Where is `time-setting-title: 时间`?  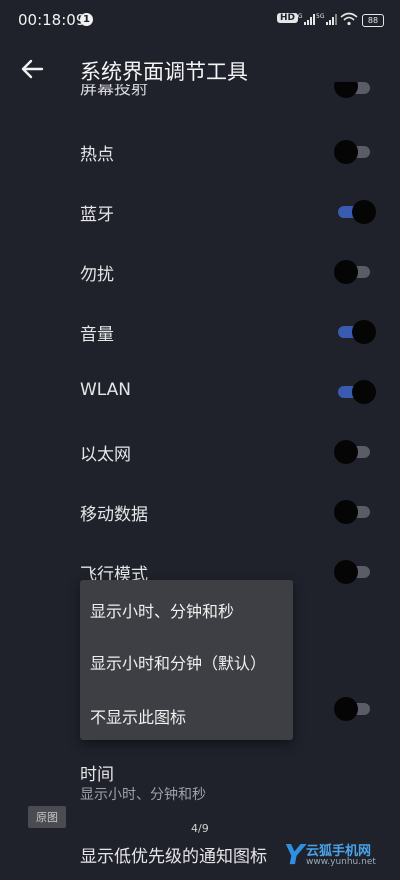 time-setting-title: 时间 is located at coordinates (97, 775).